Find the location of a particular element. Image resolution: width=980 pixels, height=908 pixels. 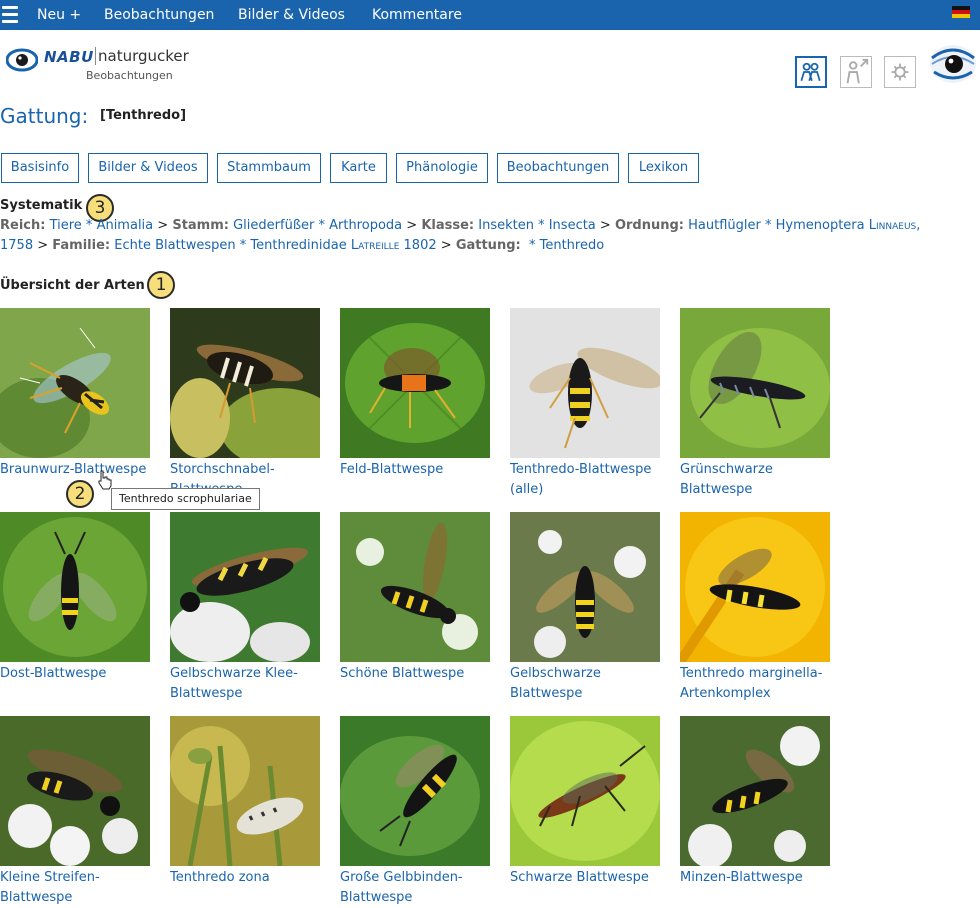

species-link: Braunwurz-Blattwespe is located at coordinates (80, 470).